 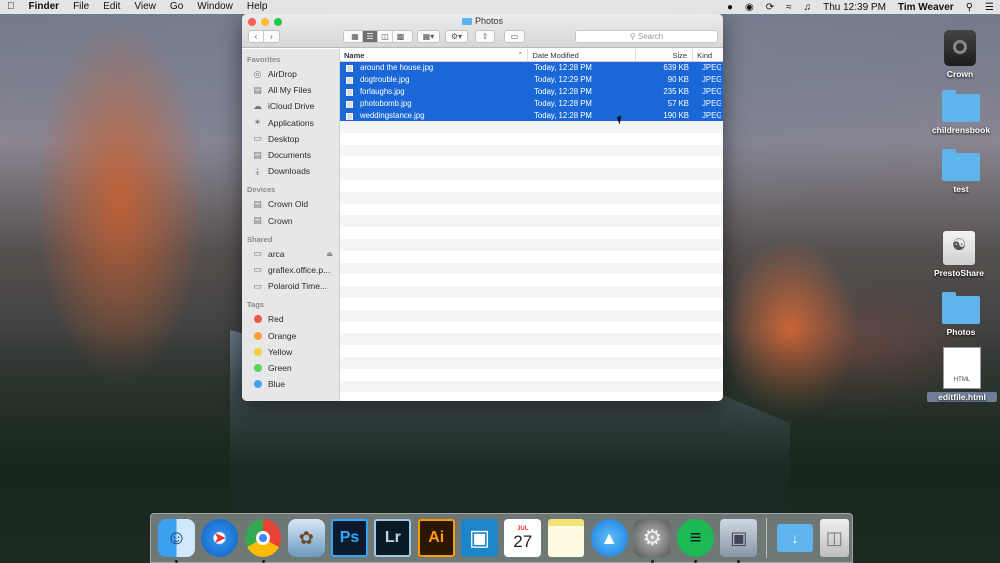 What do you see at coordinates (854, 7) in the screenshot?
I see `clock: Thu 12:39 PM` at bounding box center [854, 7].